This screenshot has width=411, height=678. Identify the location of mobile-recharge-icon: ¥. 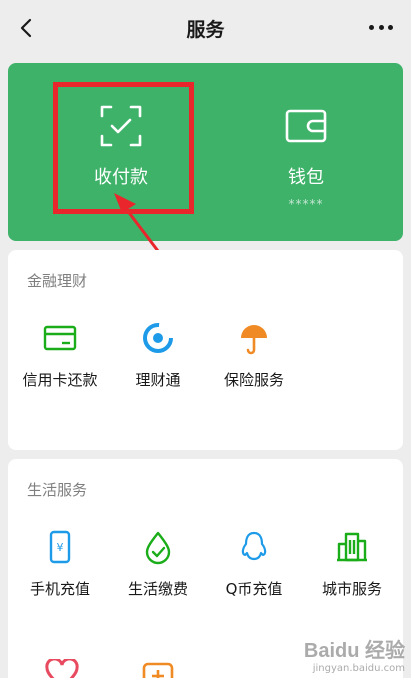
(60, 547).